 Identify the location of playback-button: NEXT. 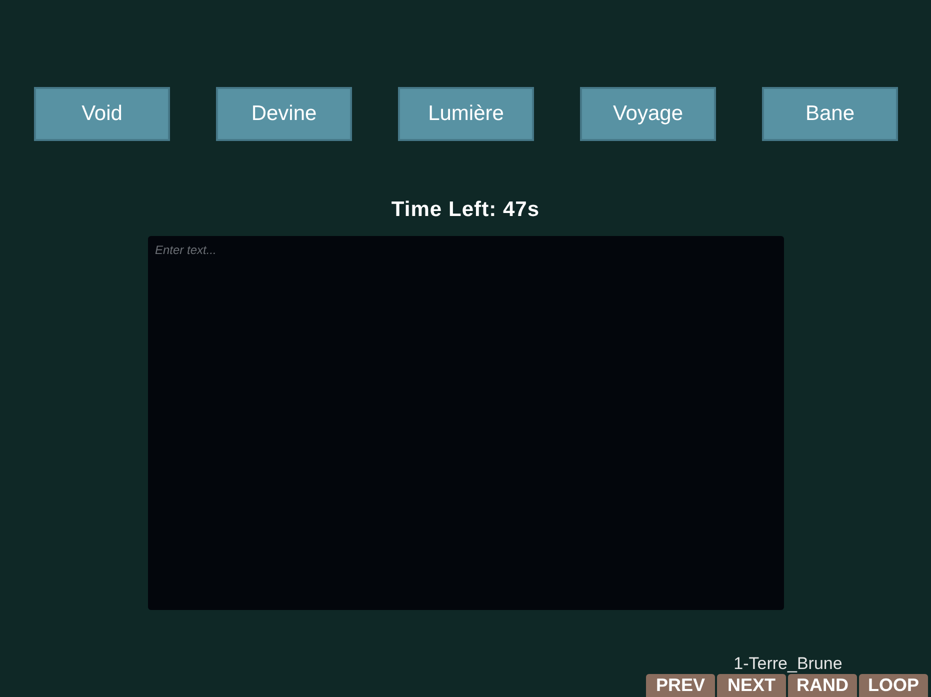
(751, 685).